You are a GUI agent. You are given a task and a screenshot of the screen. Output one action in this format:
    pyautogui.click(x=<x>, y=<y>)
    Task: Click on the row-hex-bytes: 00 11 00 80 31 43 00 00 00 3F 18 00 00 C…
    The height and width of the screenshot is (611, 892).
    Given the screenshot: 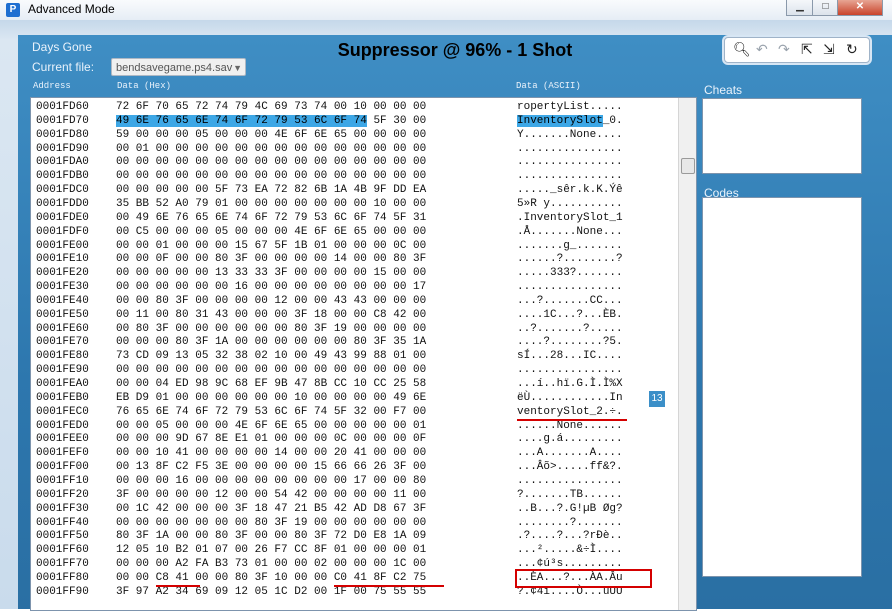 What is the action you would take?
    pyautogui.click(x=271, y=315)
    